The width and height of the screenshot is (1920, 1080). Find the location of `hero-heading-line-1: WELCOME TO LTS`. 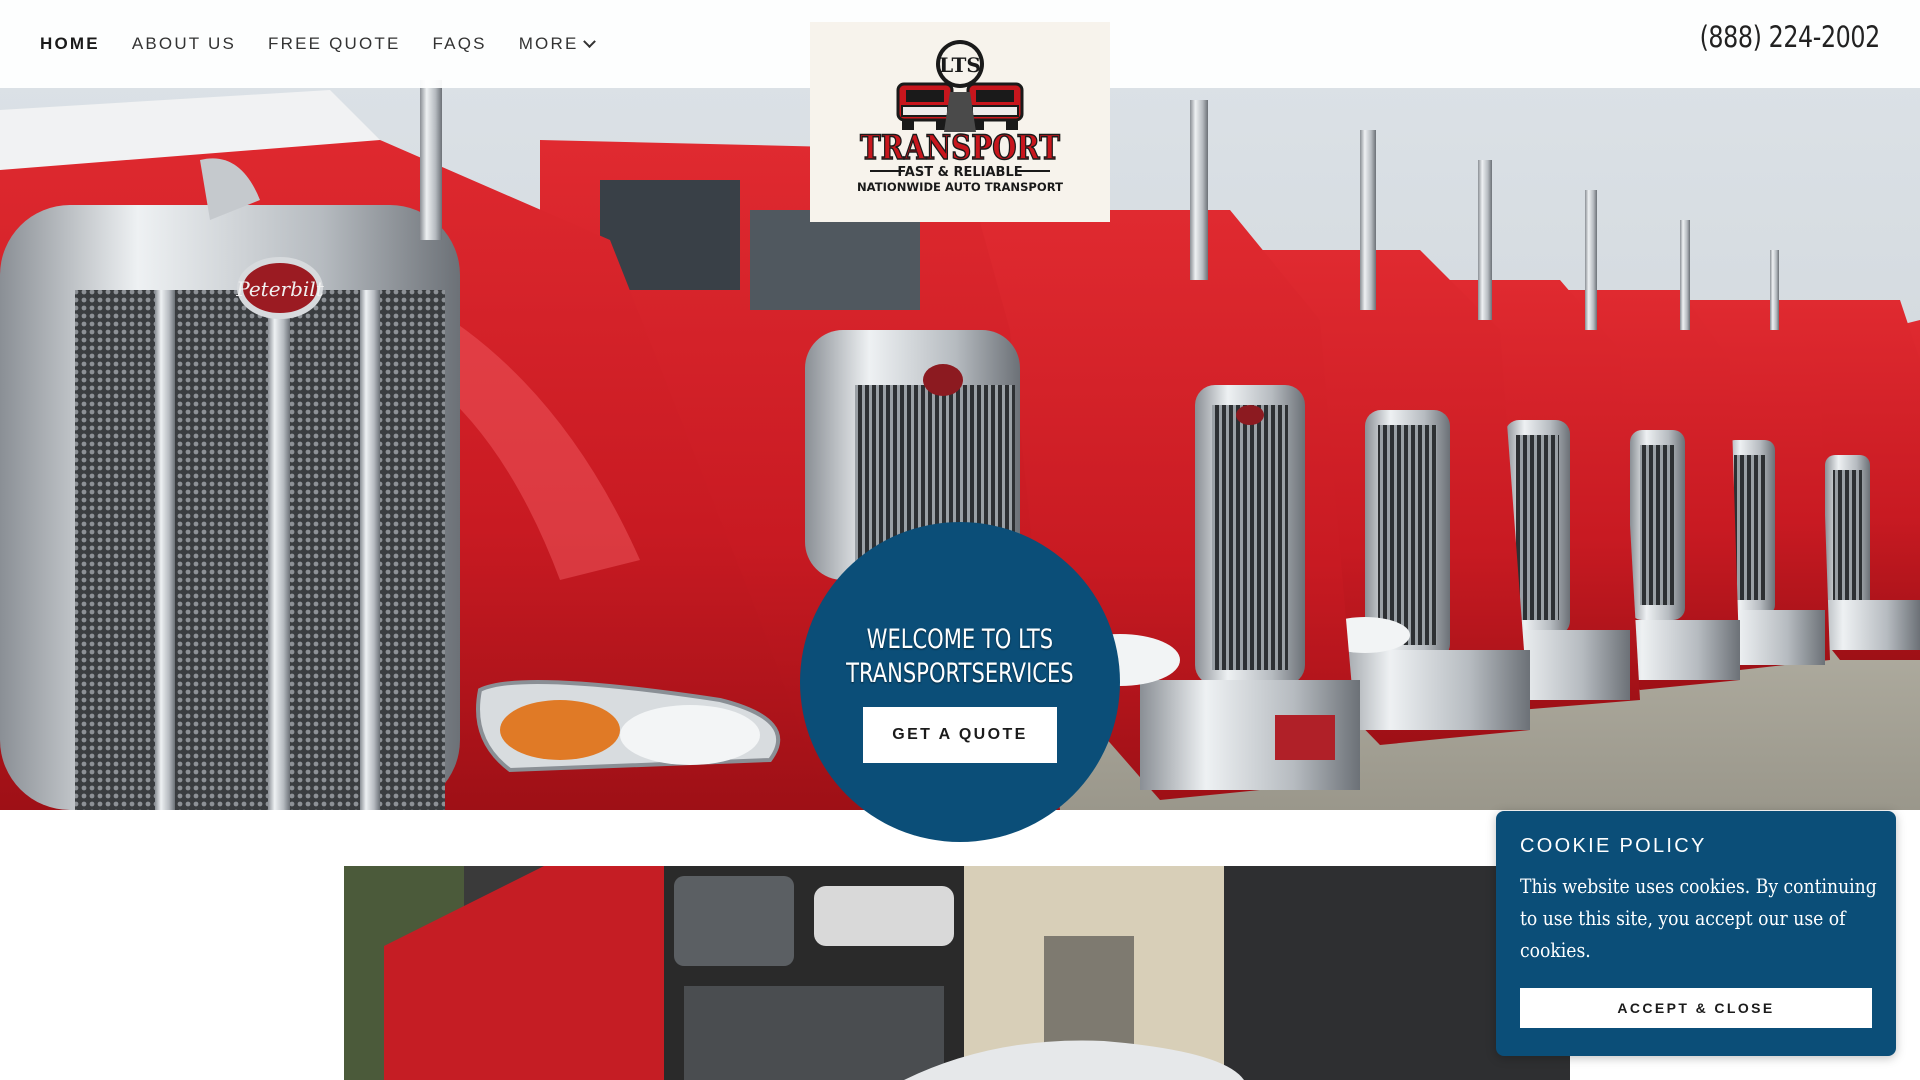

hero-heading-line-1: WELCOME TO LTS is located at coordinates (960, 639).